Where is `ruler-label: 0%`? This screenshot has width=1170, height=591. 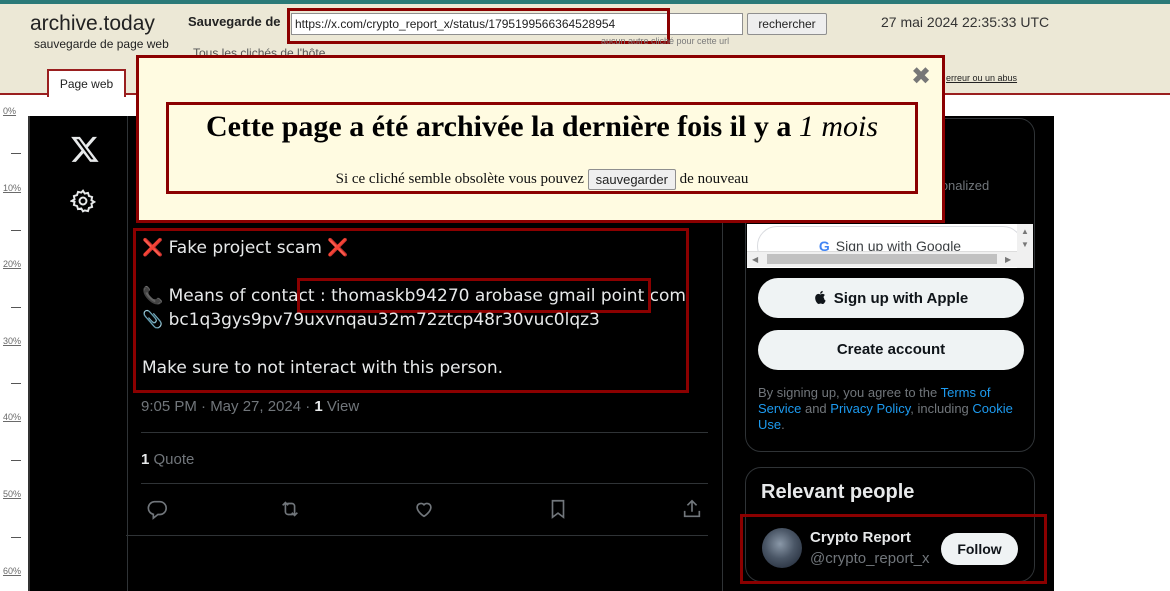 ruler-label: 0% is located at coordinates (9, 111).